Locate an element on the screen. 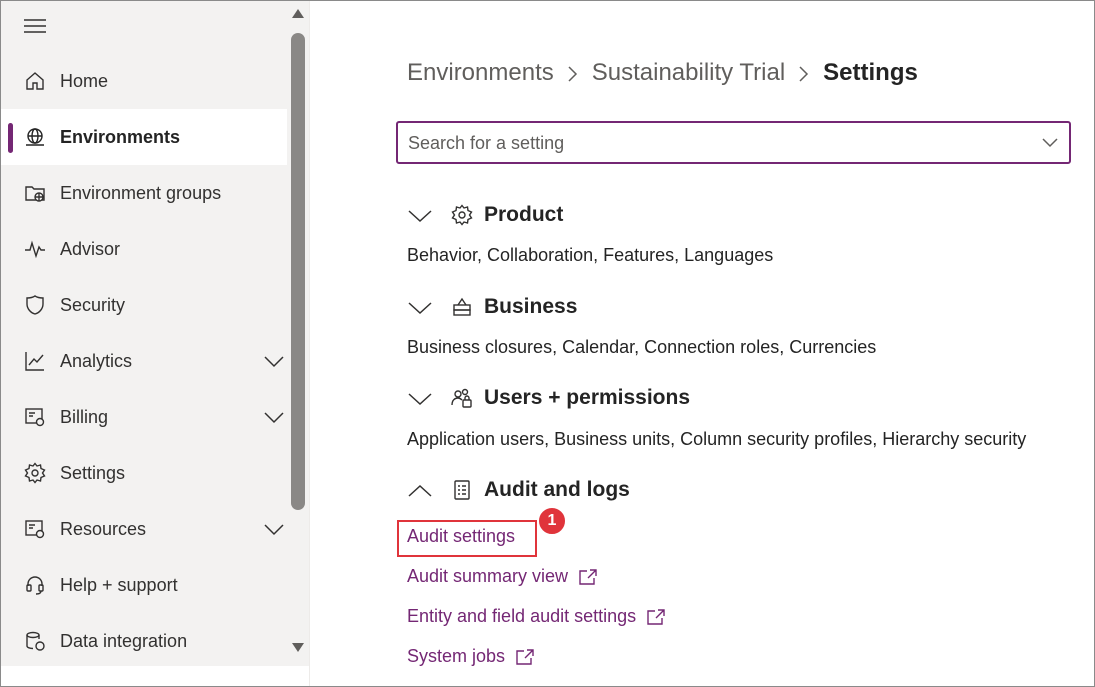 The height and width of the screenshot is (687, 1095). sidebar-footer is located at coordinates (155, 676).